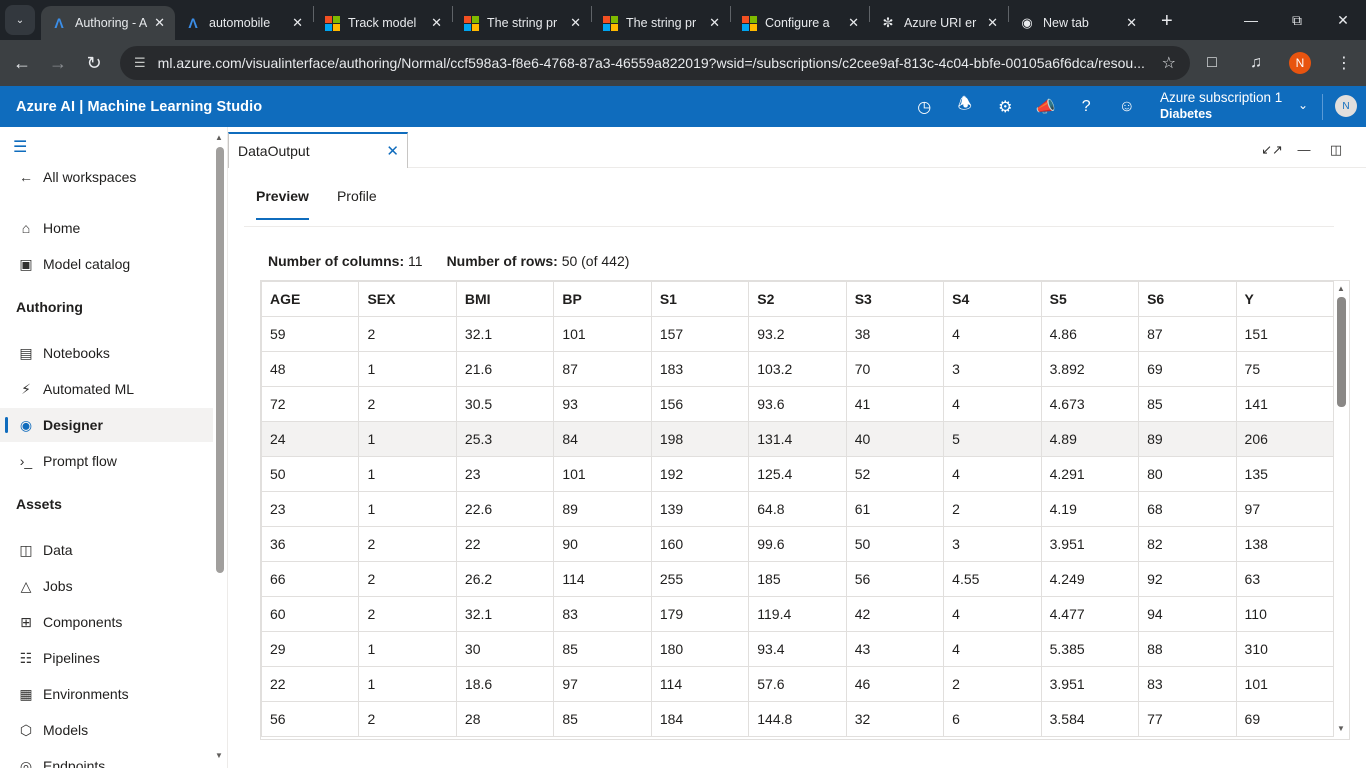  What do you see at coordinates (1005, 107) in the screenshot?
I see `settings-icon: ⚙` at bounding box center [1005, 107].